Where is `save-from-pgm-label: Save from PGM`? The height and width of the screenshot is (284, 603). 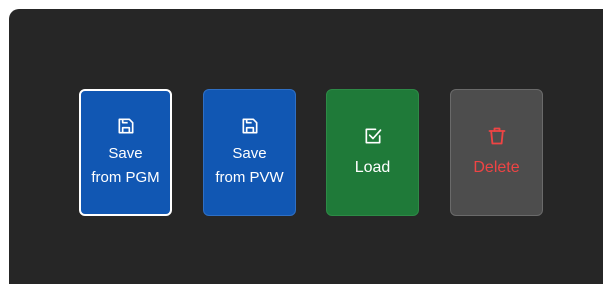 save-from-pgm-label: Save from PGM is located at coordinates (125, 165).